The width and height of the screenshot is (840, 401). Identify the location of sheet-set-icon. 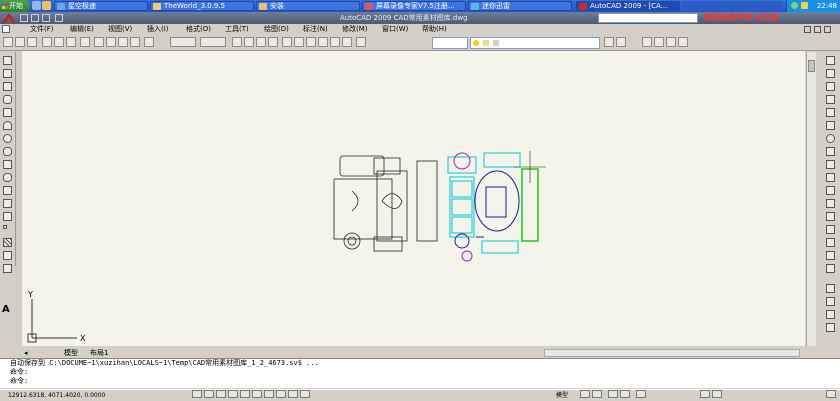
(323, 42).